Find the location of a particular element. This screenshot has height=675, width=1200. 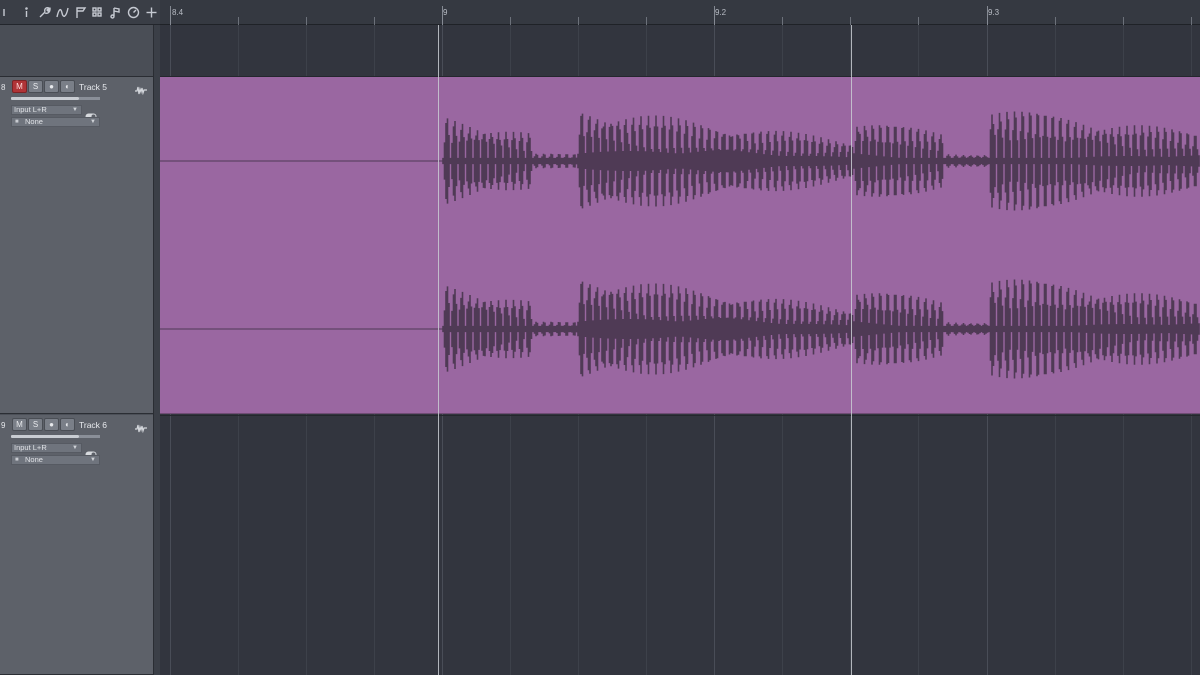

track-number: 8 is located at coordinates (3, 87).